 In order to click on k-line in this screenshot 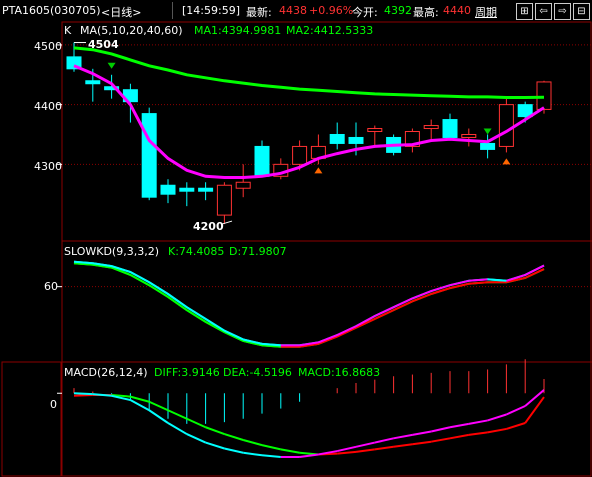, I will do `click(309, 303)`.